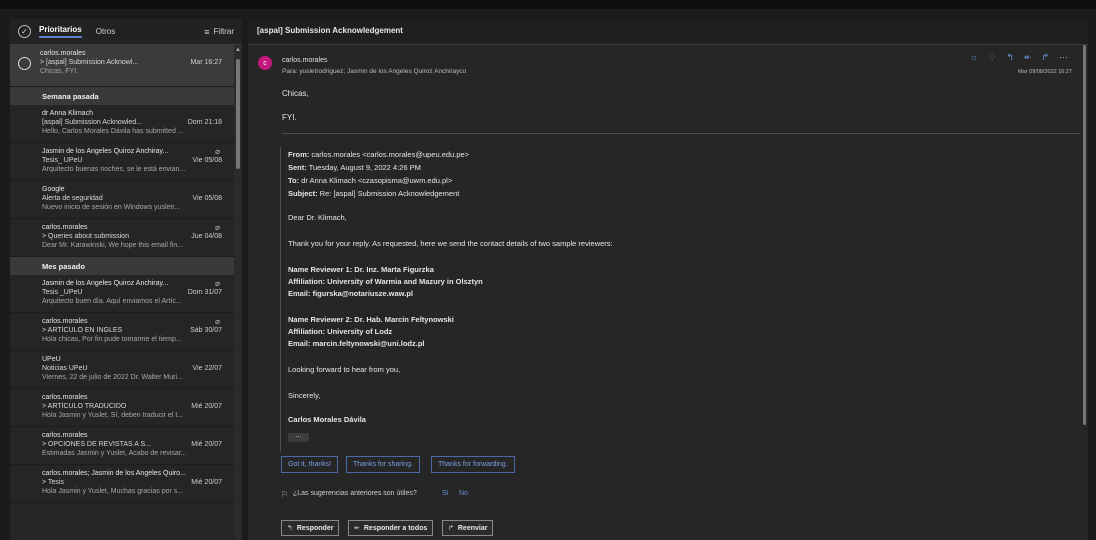  I want to click on mail-subject: Tesis_ UPeU, so click(62, 160).